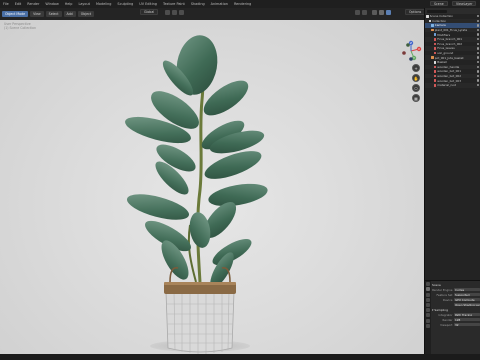 The height and width of the screenshot is (360, 480). Describe the element at coordinates (416, 88) in the screenshot. I see `camera-view-icon: ⎔` at that location.